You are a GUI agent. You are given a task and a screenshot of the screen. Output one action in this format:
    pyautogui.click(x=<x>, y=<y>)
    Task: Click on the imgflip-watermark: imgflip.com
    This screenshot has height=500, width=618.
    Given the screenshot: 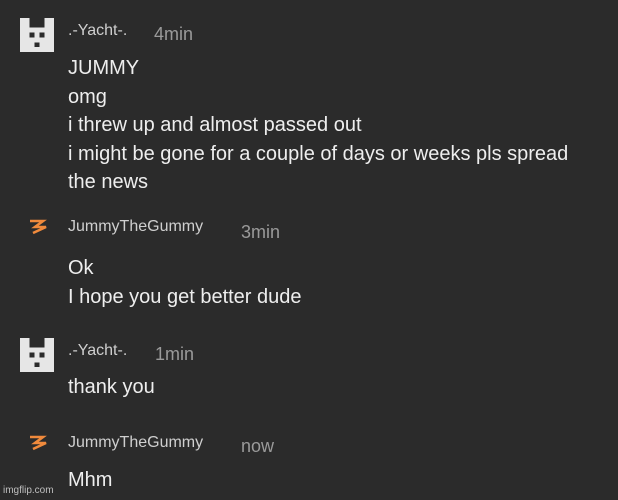 What is the action you would take?
    pyautogui.click(x=28, y=490)
    